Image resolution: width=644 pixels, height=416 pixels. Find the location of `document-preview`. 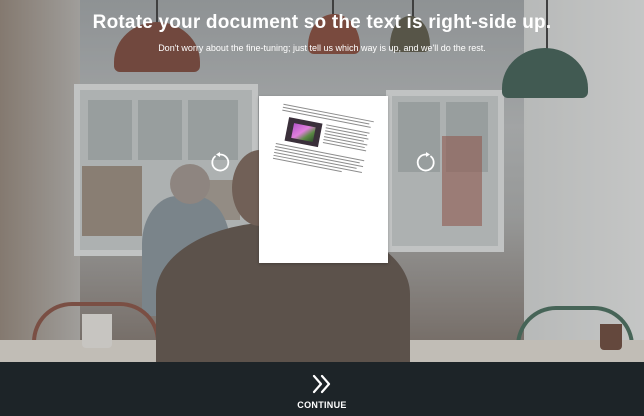

document-preview is located at coordinates (323, 179).